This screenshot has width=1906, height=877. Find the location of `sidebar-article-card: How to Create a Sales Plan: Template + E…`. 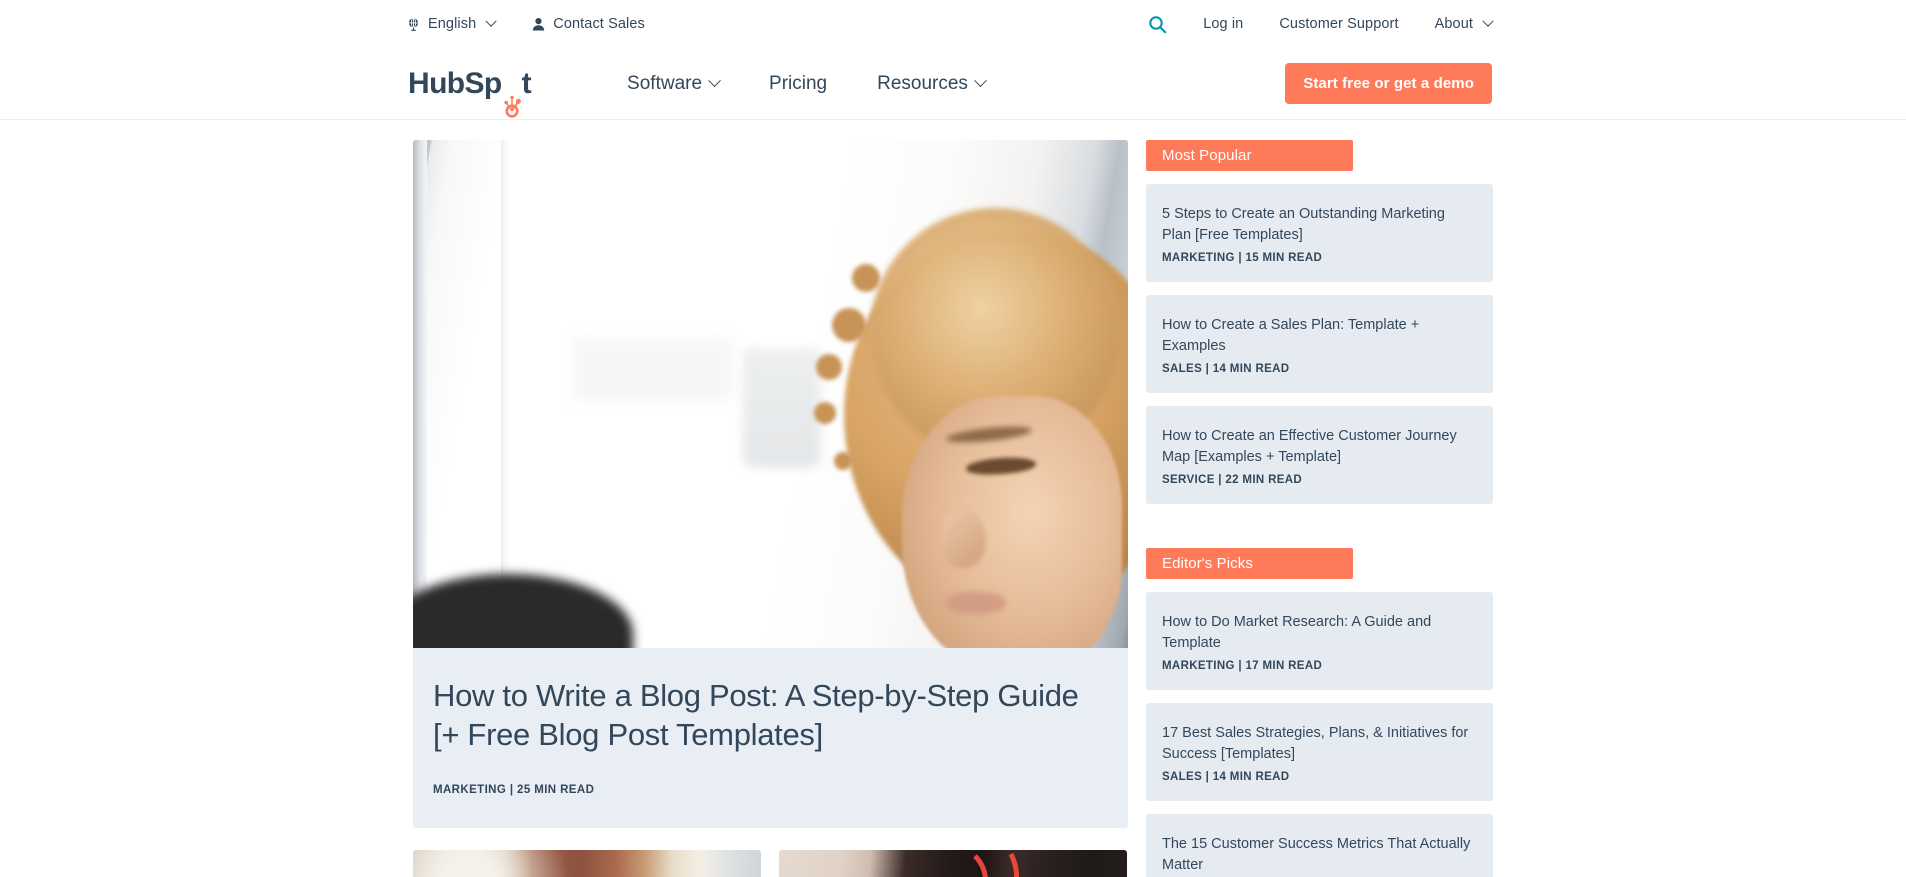

sidebar-article-card: How to Create a Sales Plan: Template + E… is located at coordinates (1319, 344).